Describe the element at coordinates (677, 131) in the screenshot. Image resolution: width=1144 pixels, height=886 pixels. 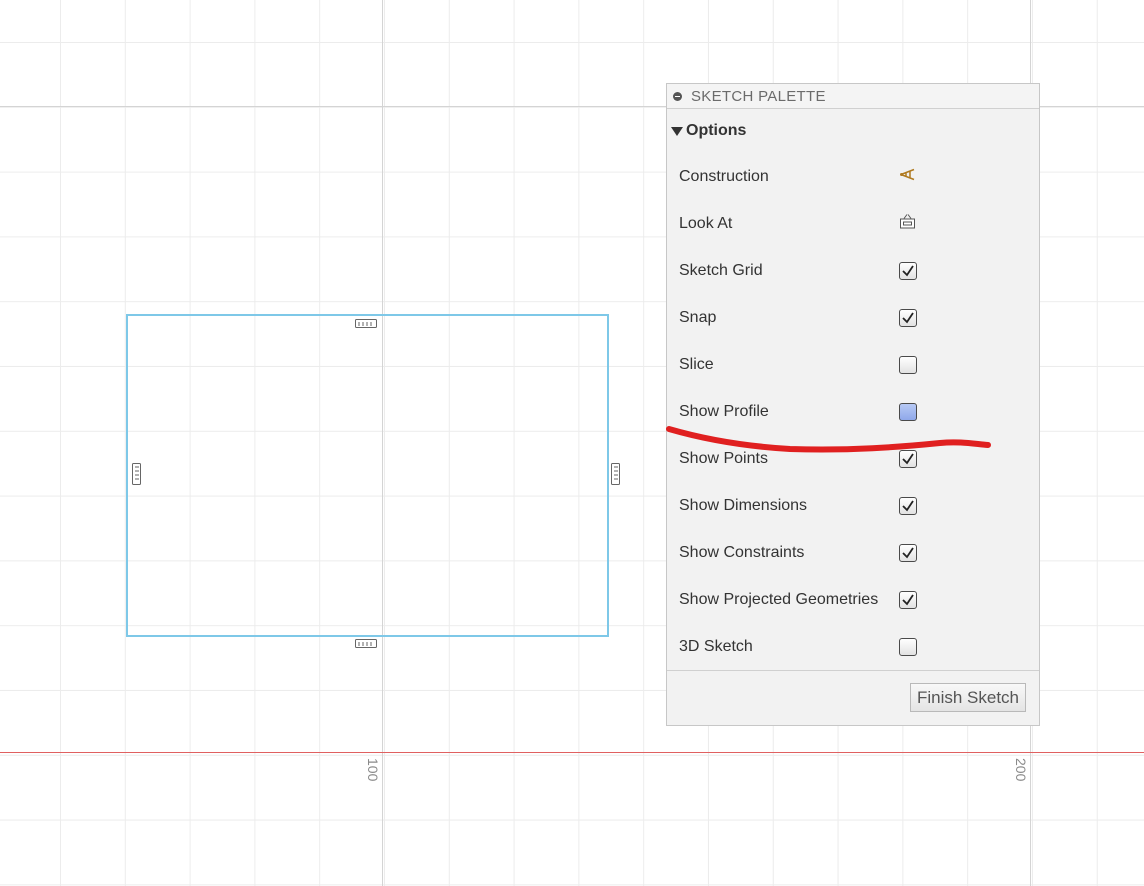
I see `triangle-down-icon` at that location.